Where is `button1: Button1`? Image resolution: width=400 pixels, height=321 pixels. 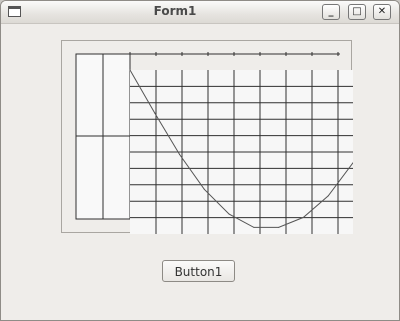 button1: Button1 is located at coordinates (198, 271).